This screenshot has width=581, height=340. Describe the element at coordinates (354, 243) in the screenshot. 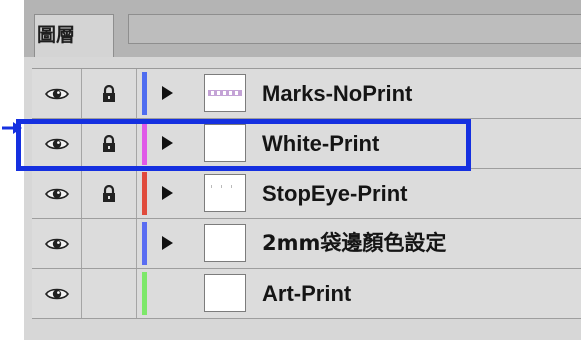

I see `layer-name: 2mm袋邊顏色設定` at that location.